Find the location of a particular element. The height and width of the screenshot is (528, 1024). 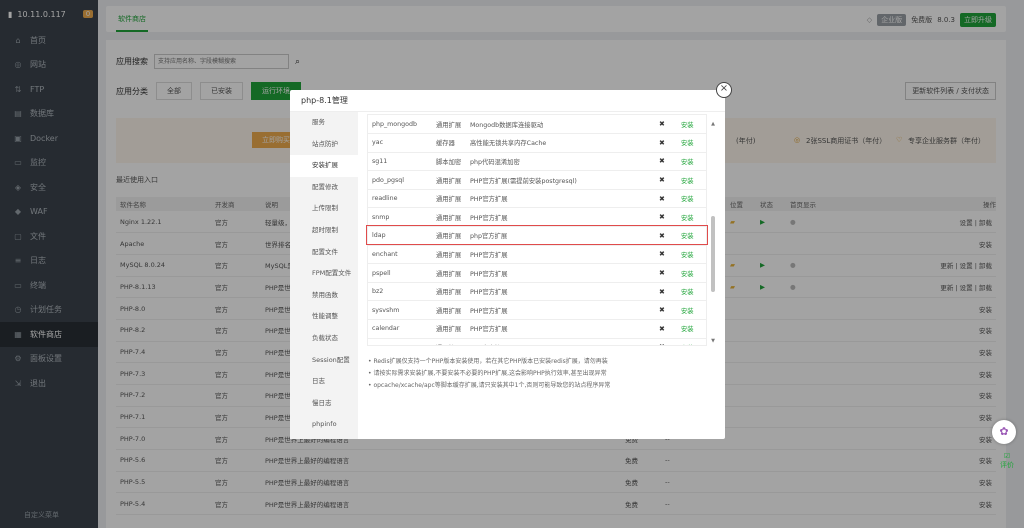

scroll-down-icon: ▼ is located at coordinates (713, 341).